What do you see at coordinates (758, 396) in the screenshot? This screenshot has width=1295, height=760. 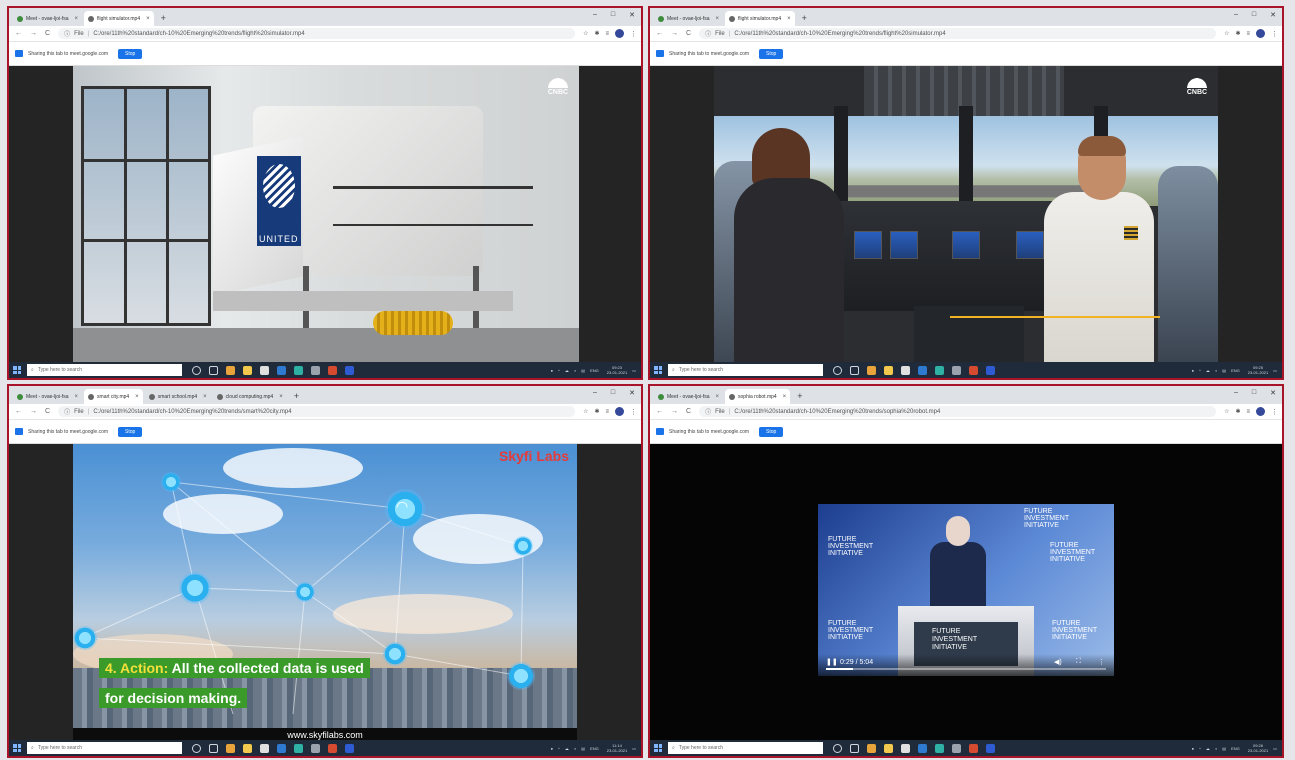 I see `tab-sophia-robot: sophia robot.mp4 ×` at bounding box center [758, 396].